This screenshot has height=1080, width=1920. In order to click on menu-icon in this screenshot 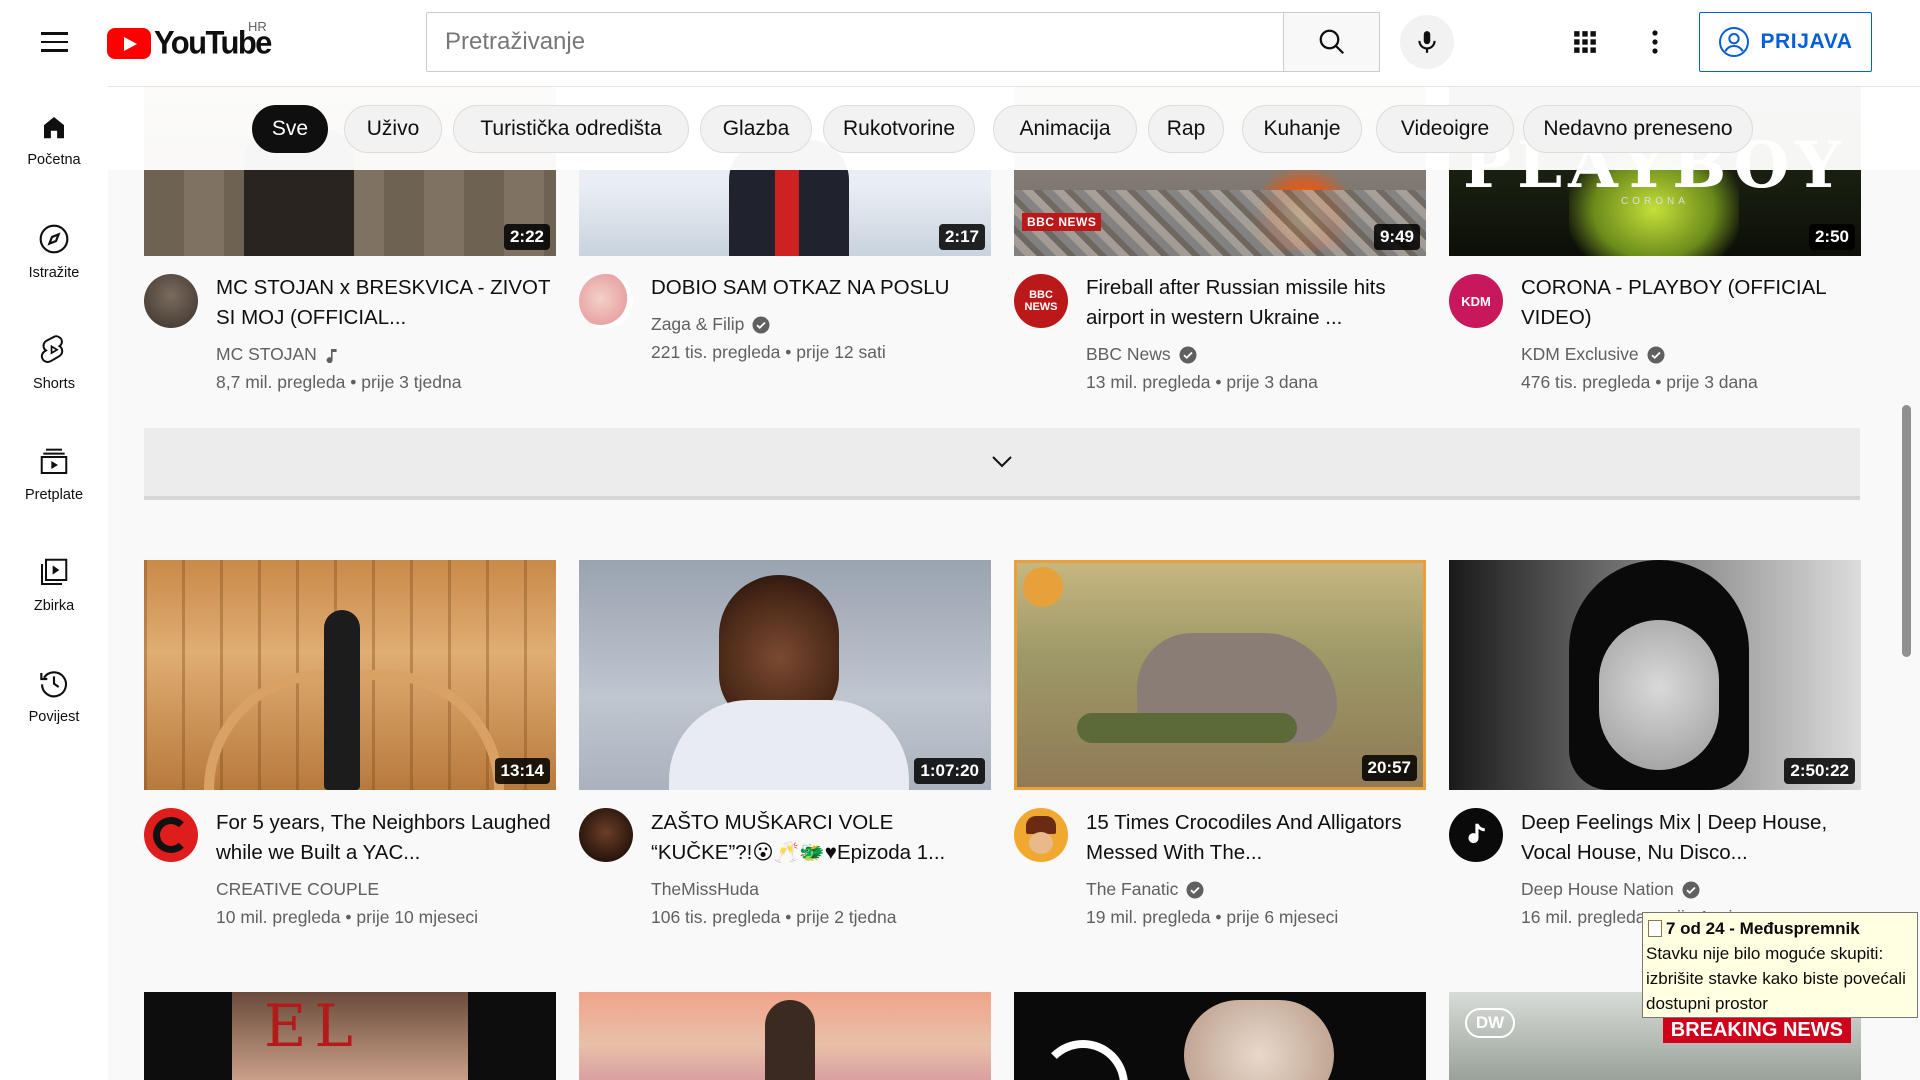, I will do `click(54, 42)`.